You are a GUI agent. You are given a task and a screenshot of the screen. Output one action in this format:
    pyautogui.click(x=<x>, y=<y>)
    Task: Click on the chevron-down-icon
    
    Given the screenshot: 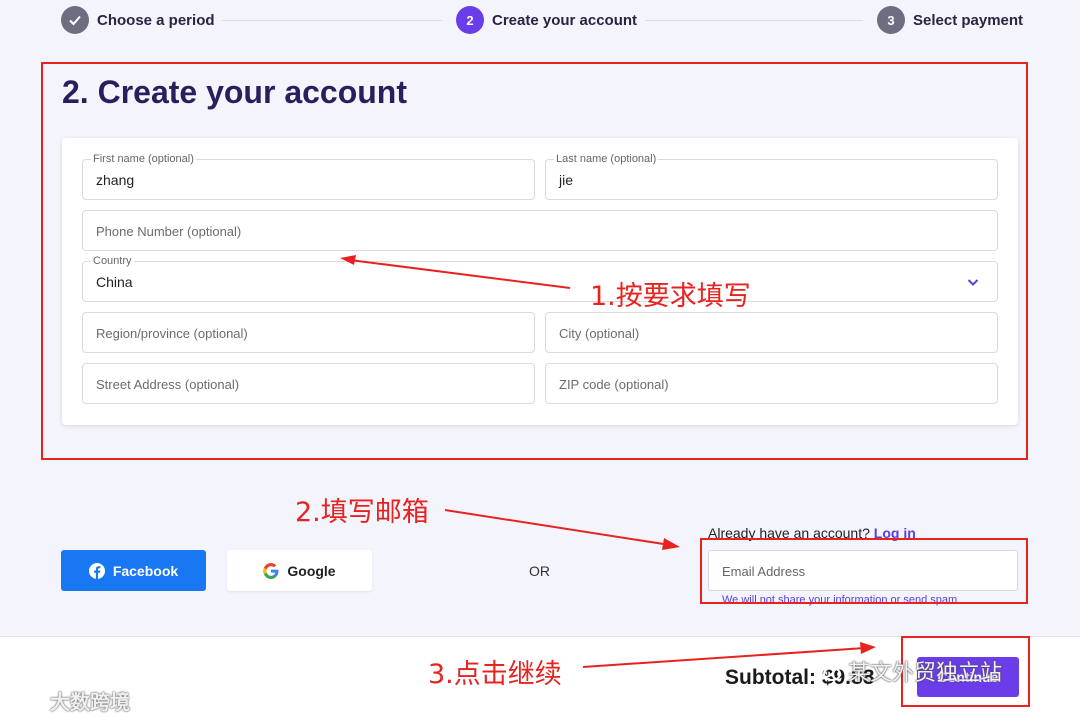 What is the action you would take?
    pyautogui.click(x=973, y=282)
    